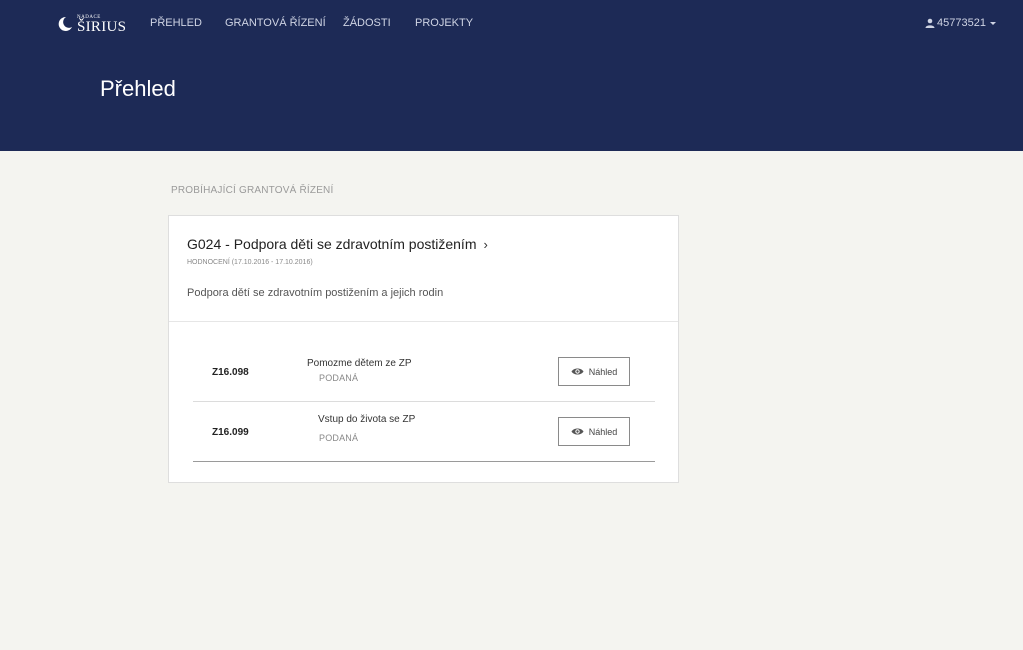  I want to click on chevron-right-icon: ›, so click(485, 244).